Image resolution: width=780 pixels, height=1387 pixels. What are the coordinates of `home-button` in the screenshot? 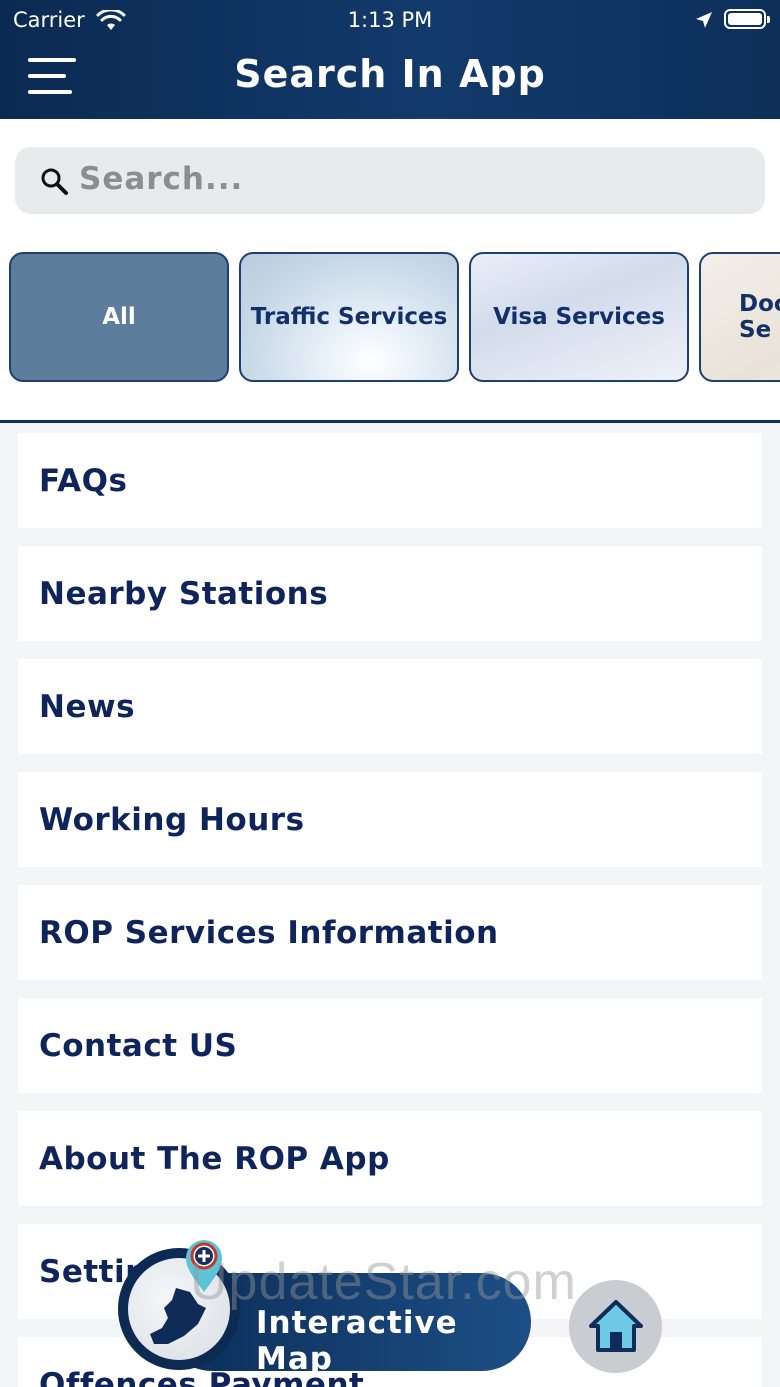 It's located at (615, 1326).